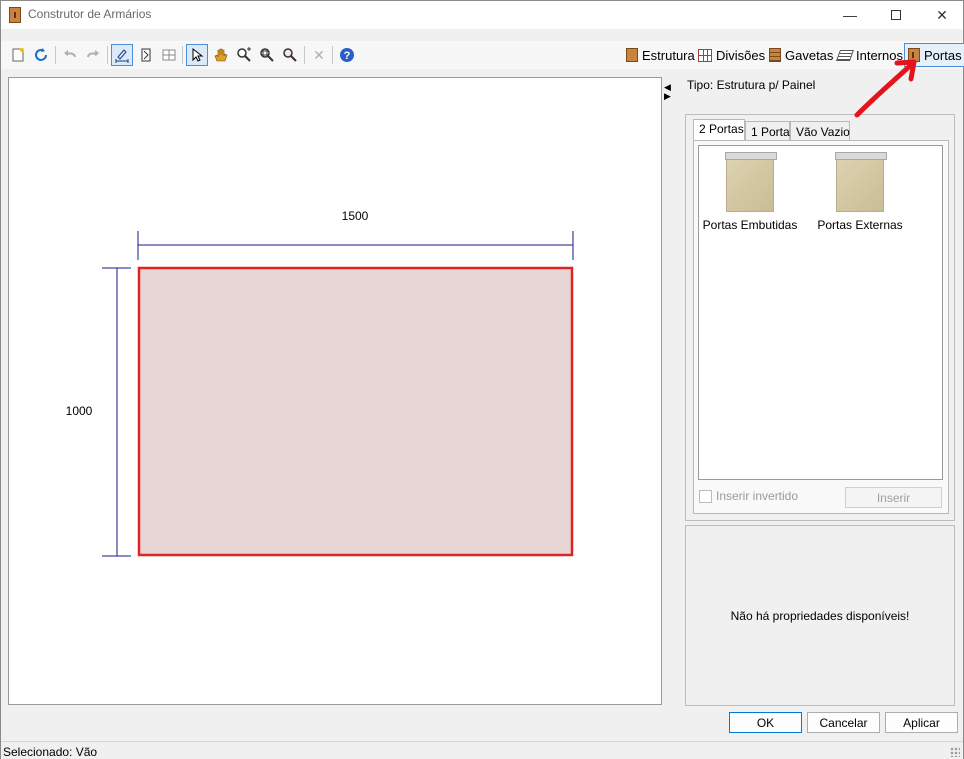 The image size is (964, 759). I want to click on help-button: ?, so click(347, 55).